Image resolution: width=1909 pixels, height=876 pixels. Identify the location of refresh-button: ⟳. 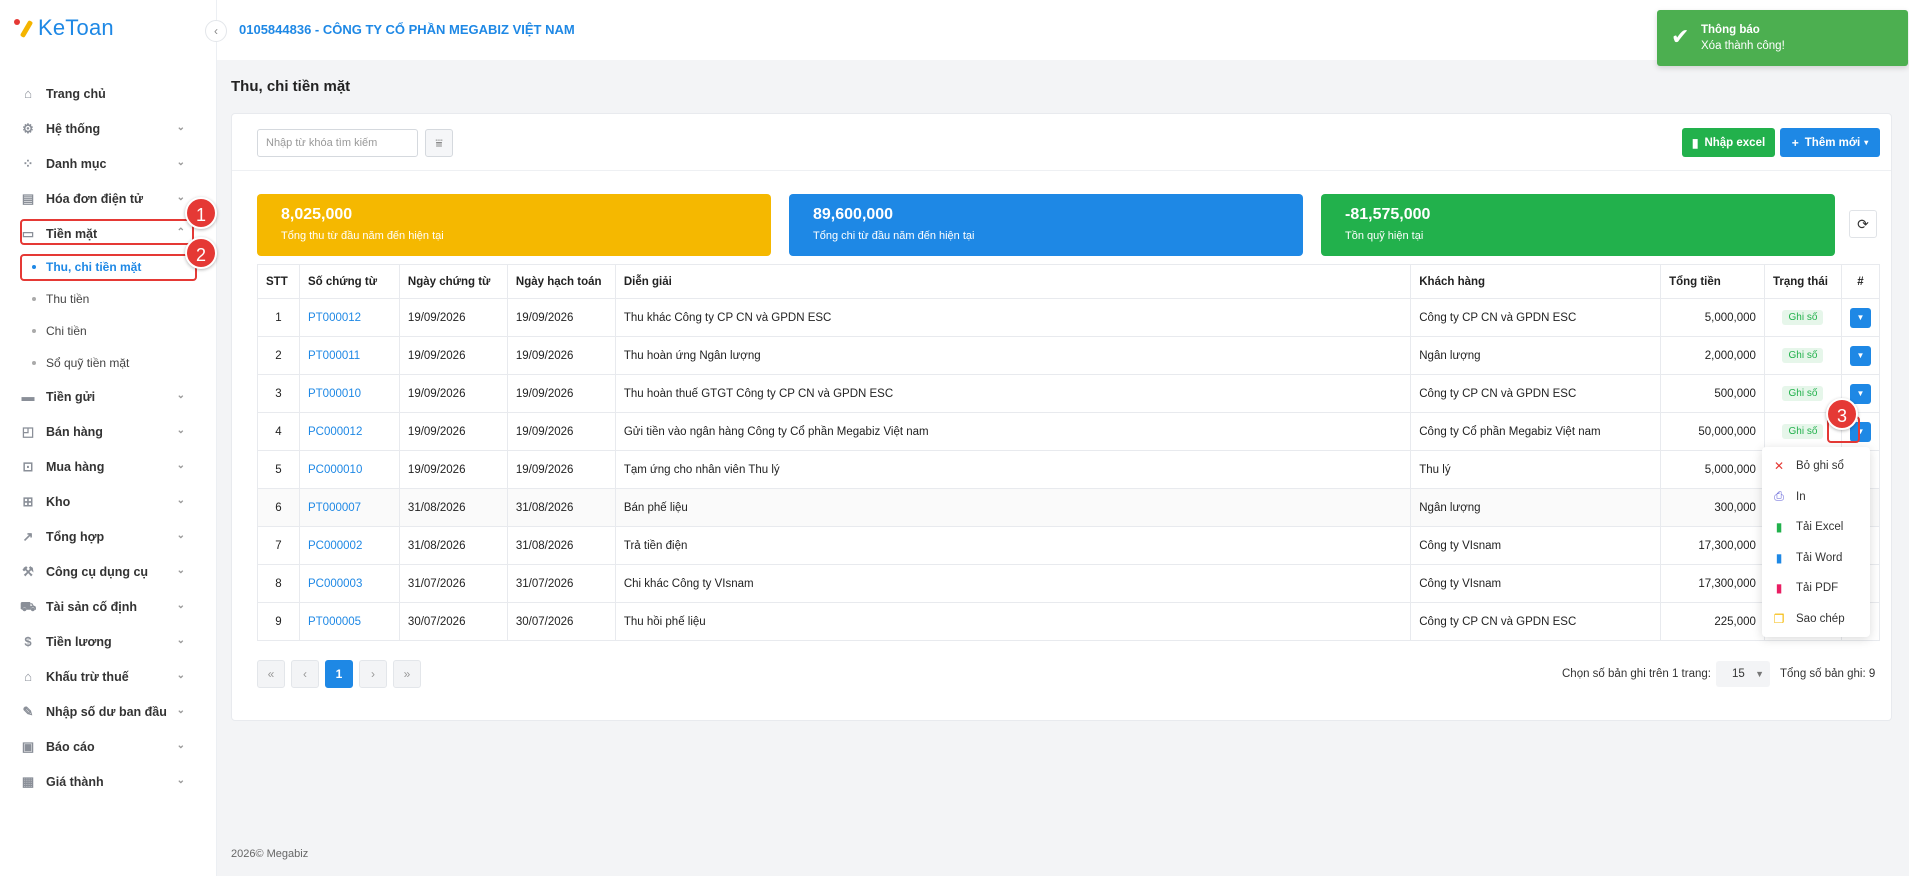
(1863, 224).